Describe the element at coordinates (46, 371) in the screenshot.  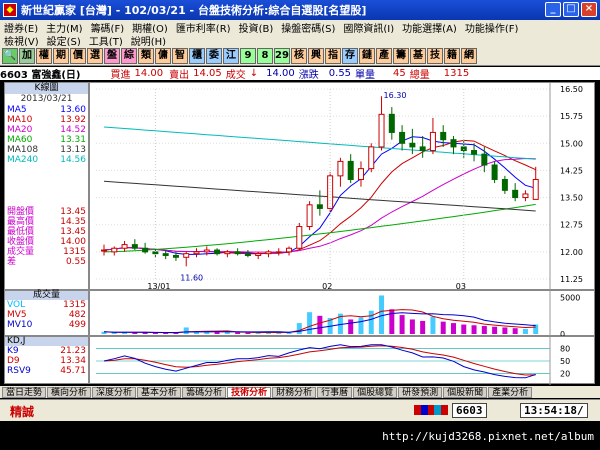
I see `legend-row: RSV9 45.71` at that location.